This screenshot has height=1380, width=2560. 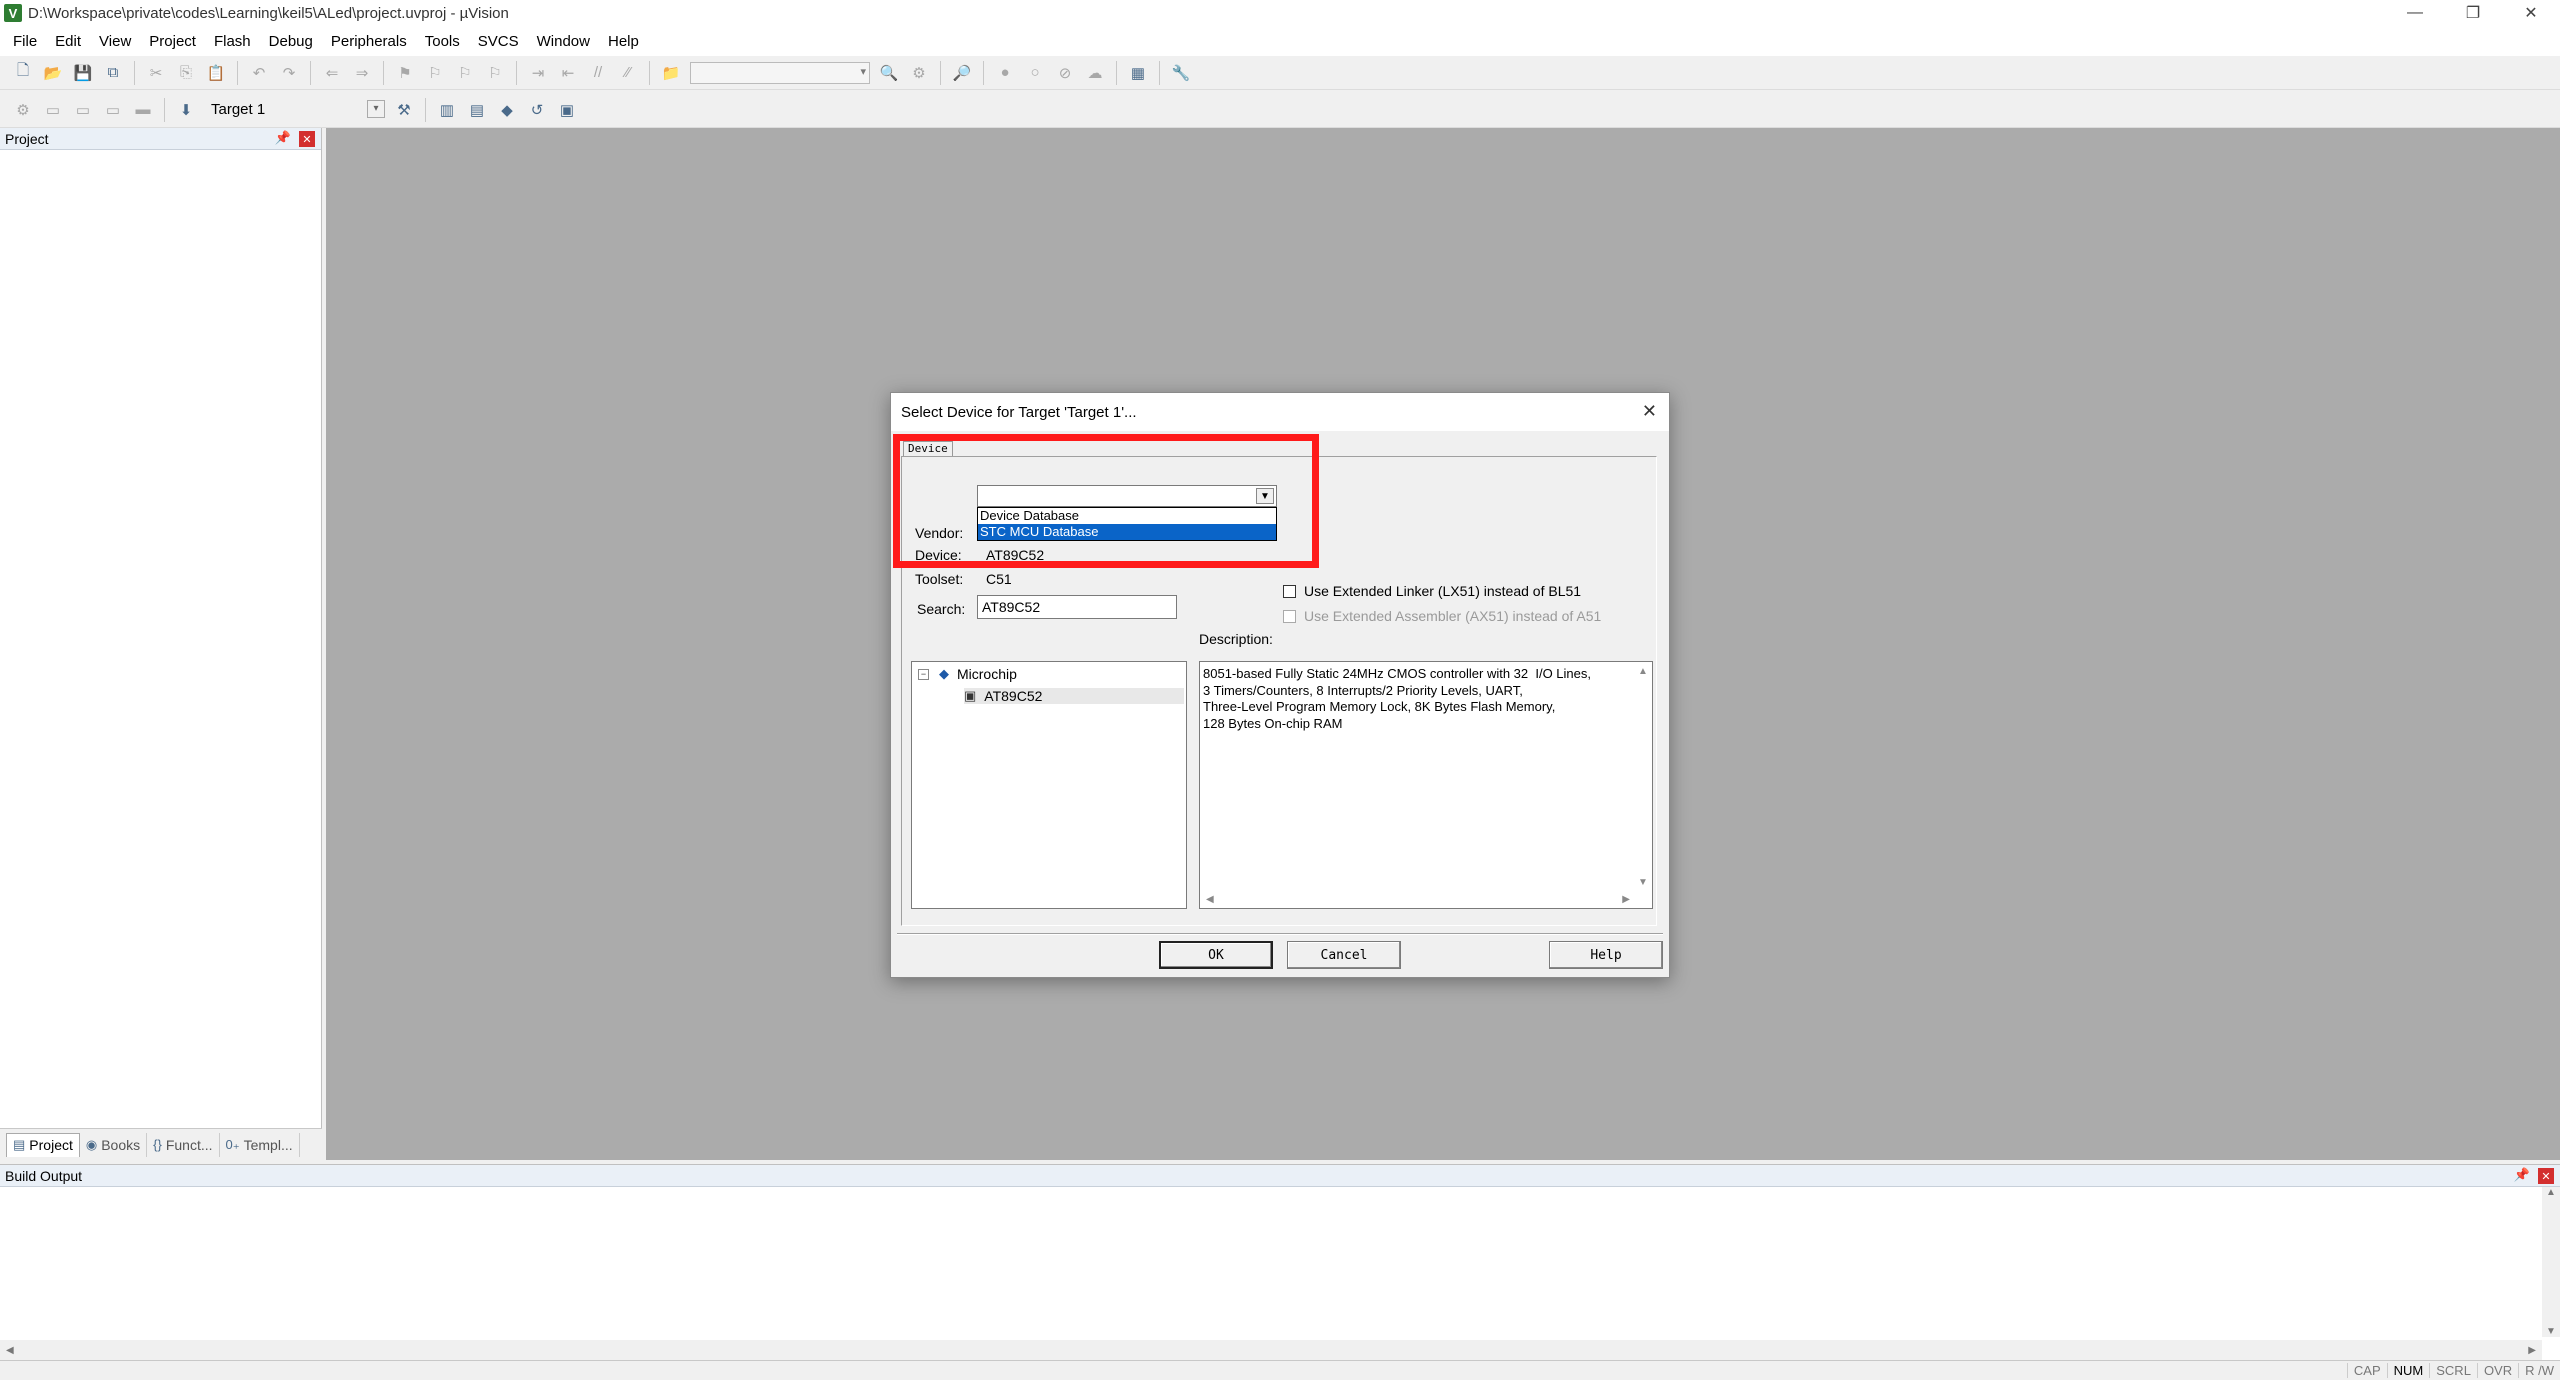 What do you see at coordinates (362, 73) in the screenshot?
I see `navigate-forward-icon: ⇒` at bounding box center [362, 73].